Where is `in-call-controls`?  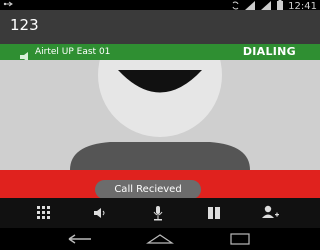 in-call-controls is located at coordinates (160, 213).